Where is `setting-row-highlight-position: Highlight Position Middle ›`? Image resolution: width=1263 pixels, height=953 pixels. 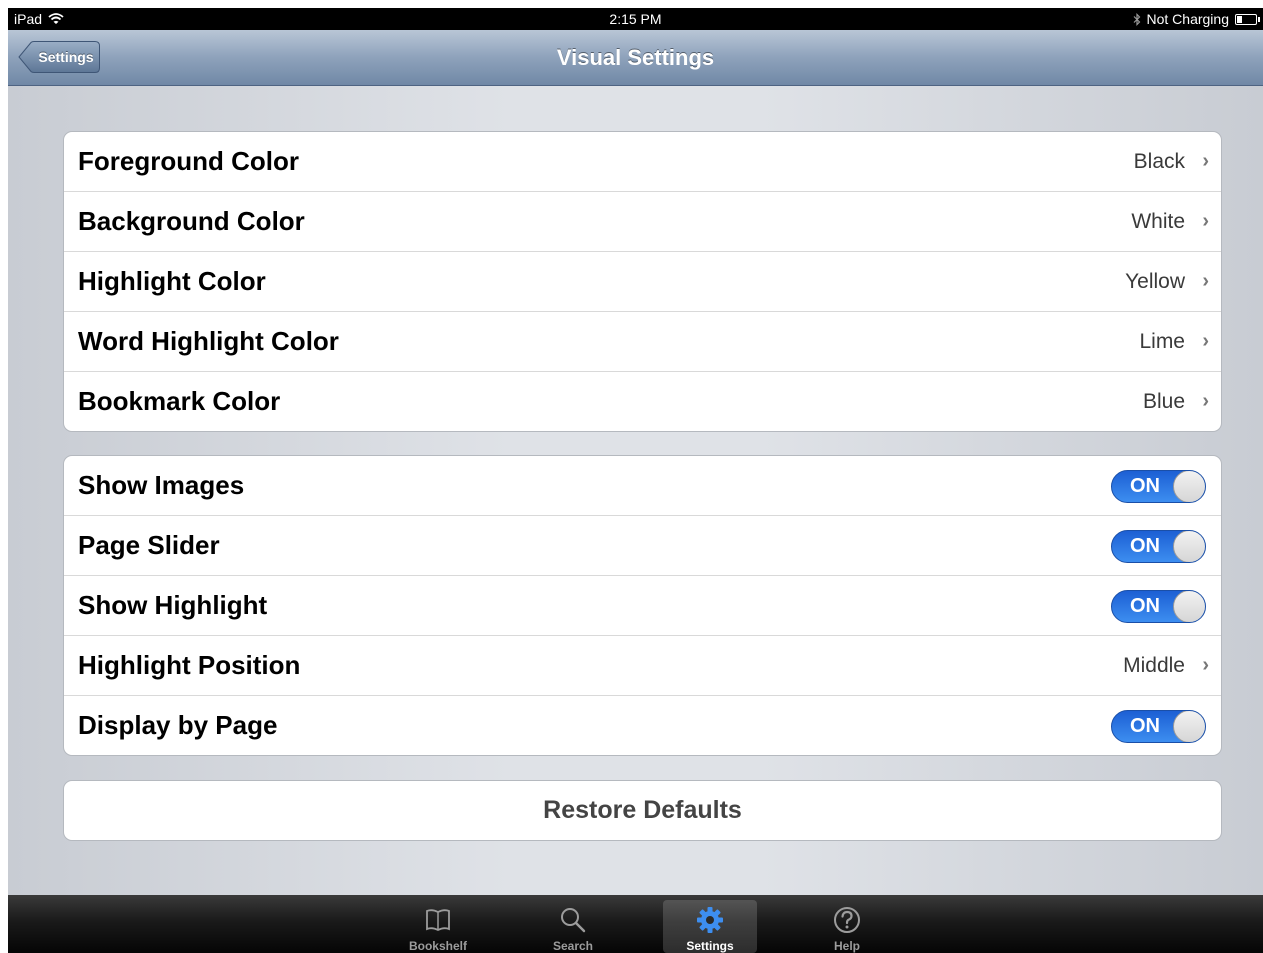
setting-row-highlight-position: Highlight Position Middle › is located at coordinates (642, 666).